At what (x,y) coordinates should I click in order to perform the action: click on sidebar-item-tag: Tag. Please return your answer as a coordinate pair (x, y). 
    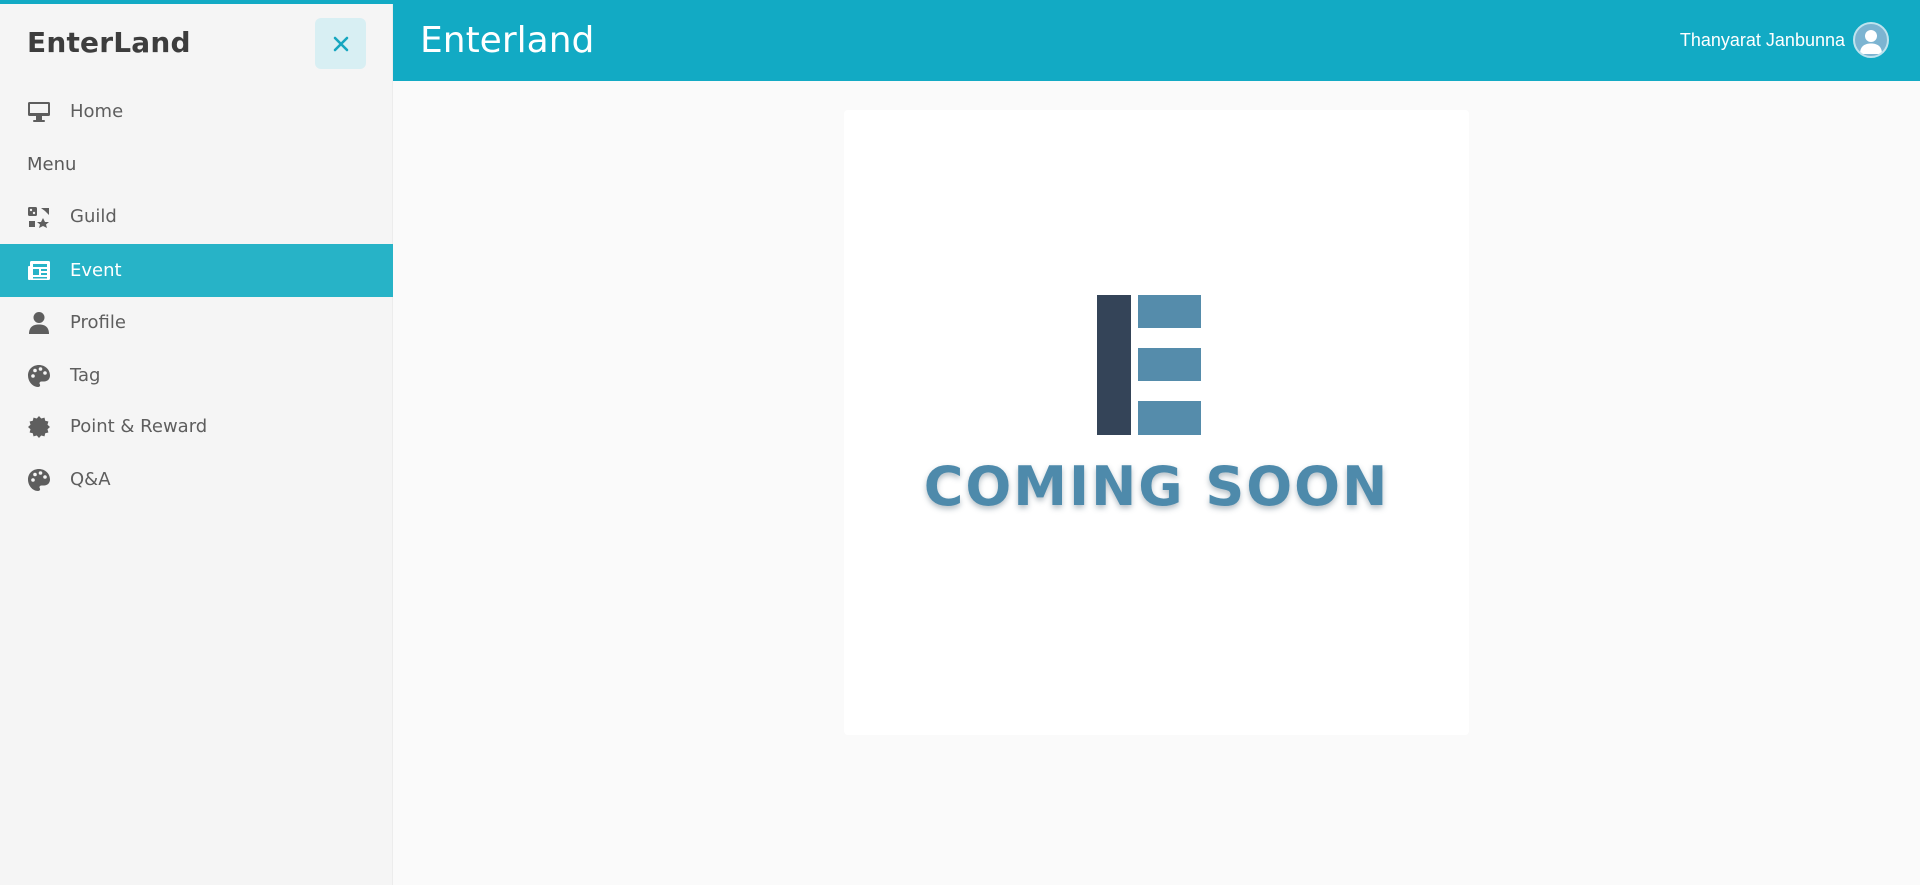
    Looking at the image, I should click on (196, 375).